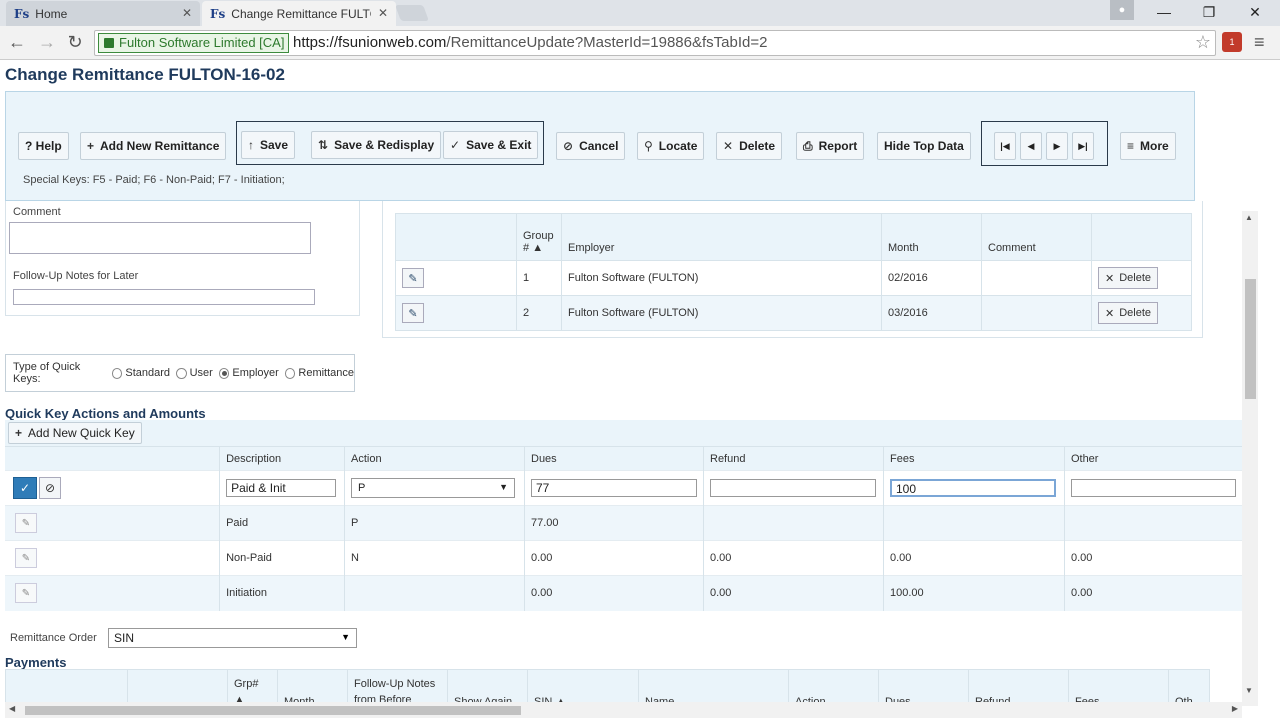 This screenshot has height=720, width=1280. Describe the element at coordinates (721, 237) in the screenshot. I see `employer-header: Employer` at that location.